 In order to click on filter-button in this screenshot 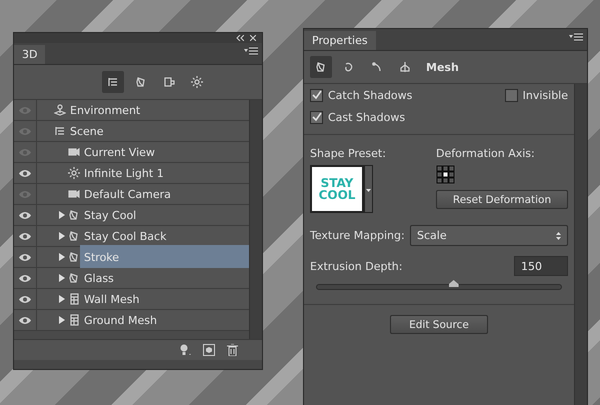, I will do `click(113, 82)`.